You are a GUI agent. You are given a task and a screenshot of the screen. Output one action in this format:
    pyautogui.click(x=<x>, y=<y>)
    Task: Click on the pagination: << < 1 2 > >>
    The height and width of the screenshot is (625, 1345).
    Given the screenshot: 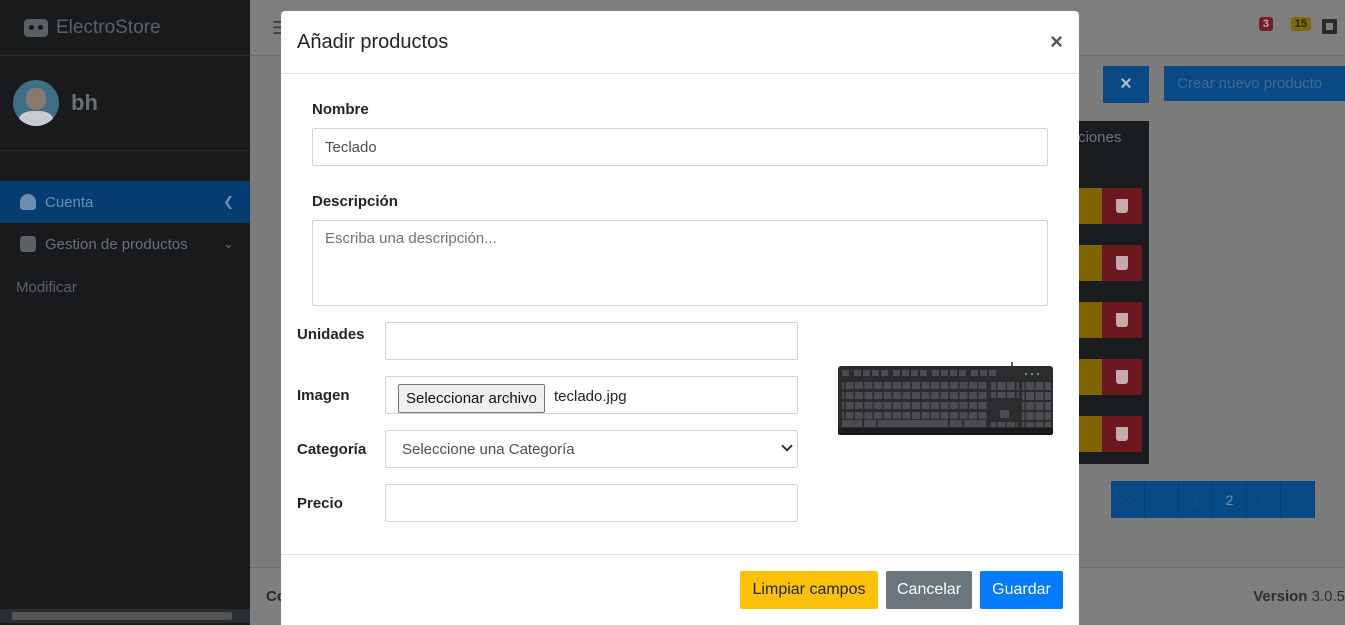 What is the action you would take?
    pyautogui.click(x=1213, y=499)
    